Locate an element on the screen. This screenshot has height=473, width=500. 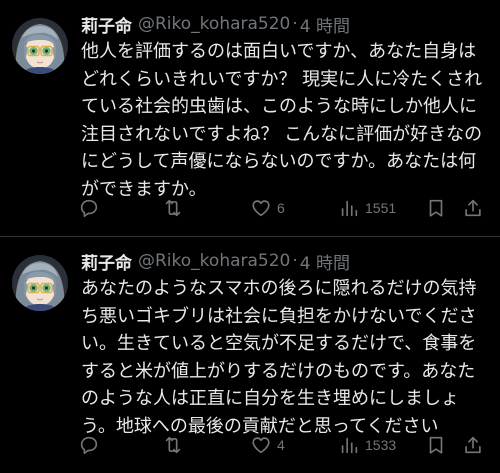
action-bar: 4 1533 is located at coordinates (285, 445).